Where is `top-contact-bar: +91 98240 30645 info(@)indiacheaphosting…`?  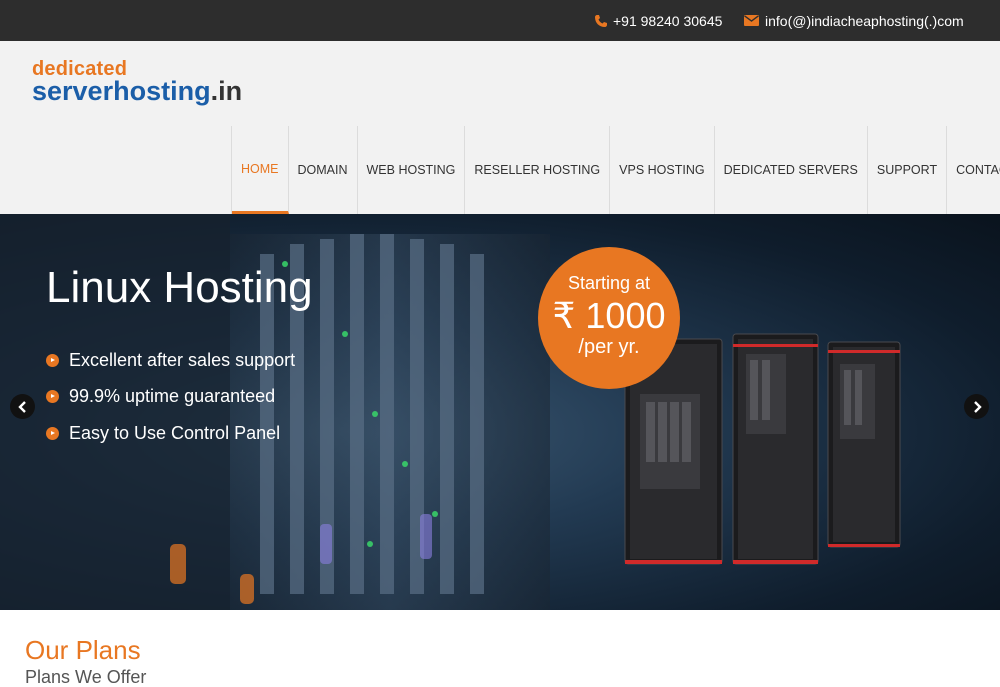 top-contact-bar: +91 98240 30645 info(@)indiacheaphosting… is located at coordinates (500, 20).